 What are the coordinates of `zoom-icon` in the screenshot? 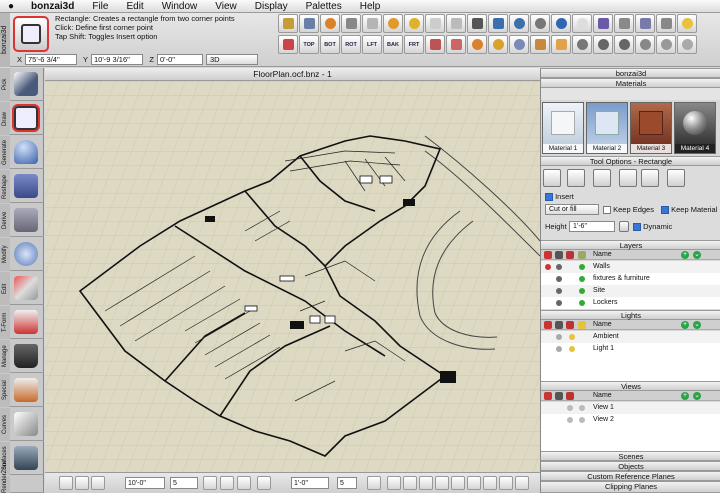 It's located at (582, 44).